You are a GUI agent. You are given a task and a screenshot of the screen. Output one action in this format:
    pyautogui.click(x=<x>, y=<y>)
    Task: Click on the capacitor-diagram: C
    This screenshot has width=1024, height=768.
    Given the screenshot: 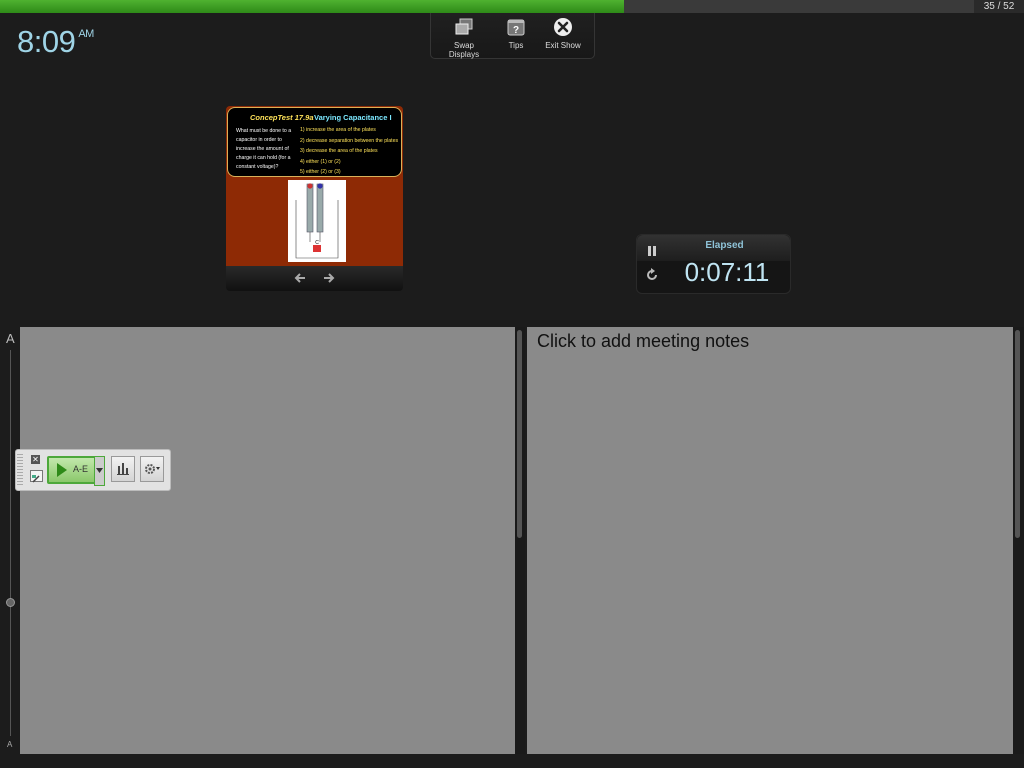 What is the action you would take?
    pyautogui.click(x=317, y=221)
    